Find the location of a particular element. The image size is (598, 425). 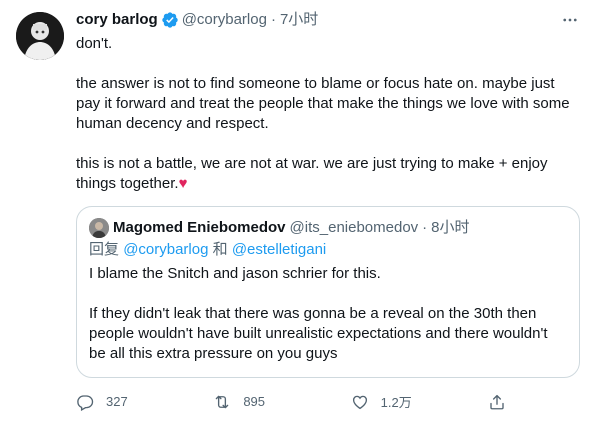

action-bar: 327 895 1.2万 is located at coordinates (291, 401).